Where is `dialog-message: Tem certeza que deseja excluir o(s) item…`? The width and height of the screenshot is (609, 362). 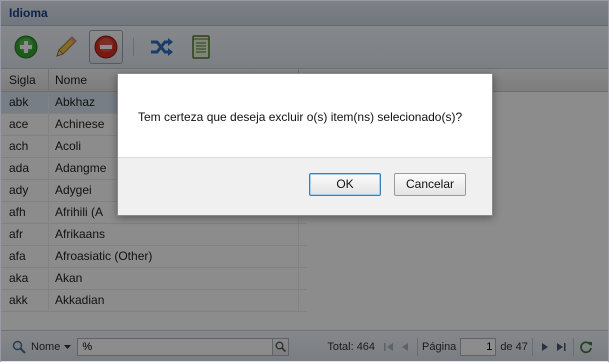 dialog-message: Tem certeza que deseja excluir o(s) item… is located at coordinates (300, 117).